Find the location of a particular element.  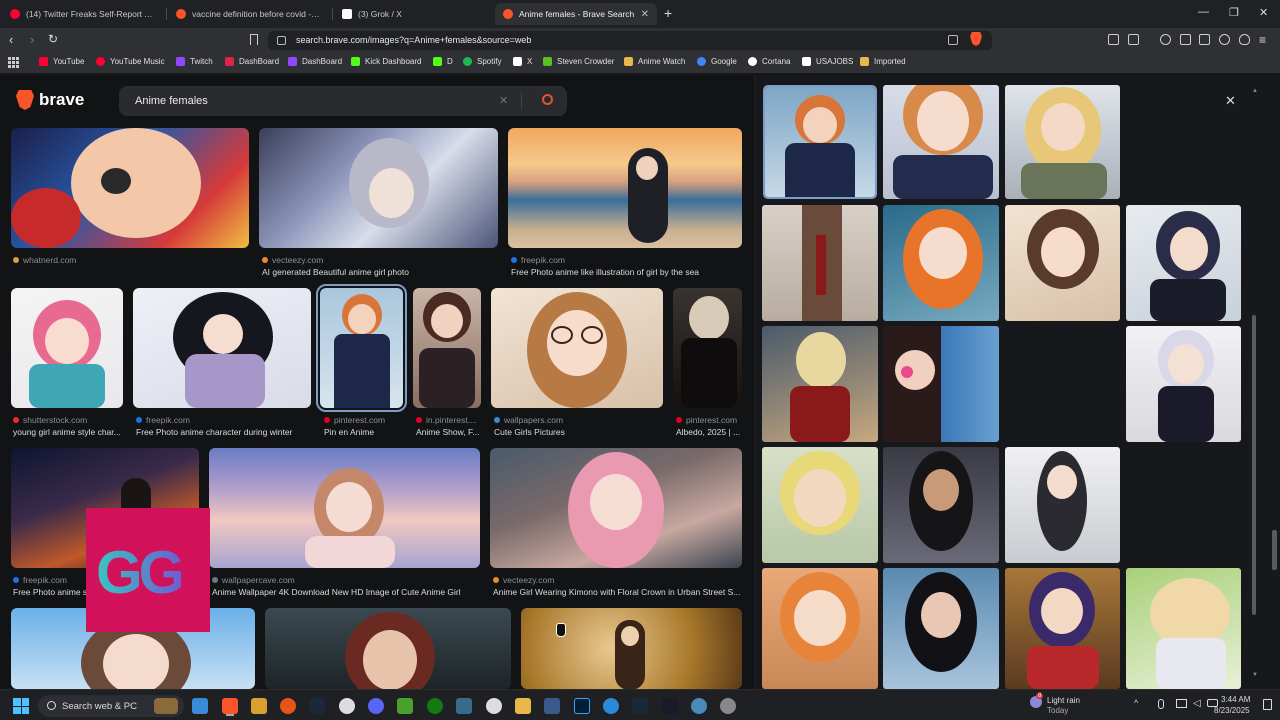

file-explorer-icon is located at coordinates (523, 706).